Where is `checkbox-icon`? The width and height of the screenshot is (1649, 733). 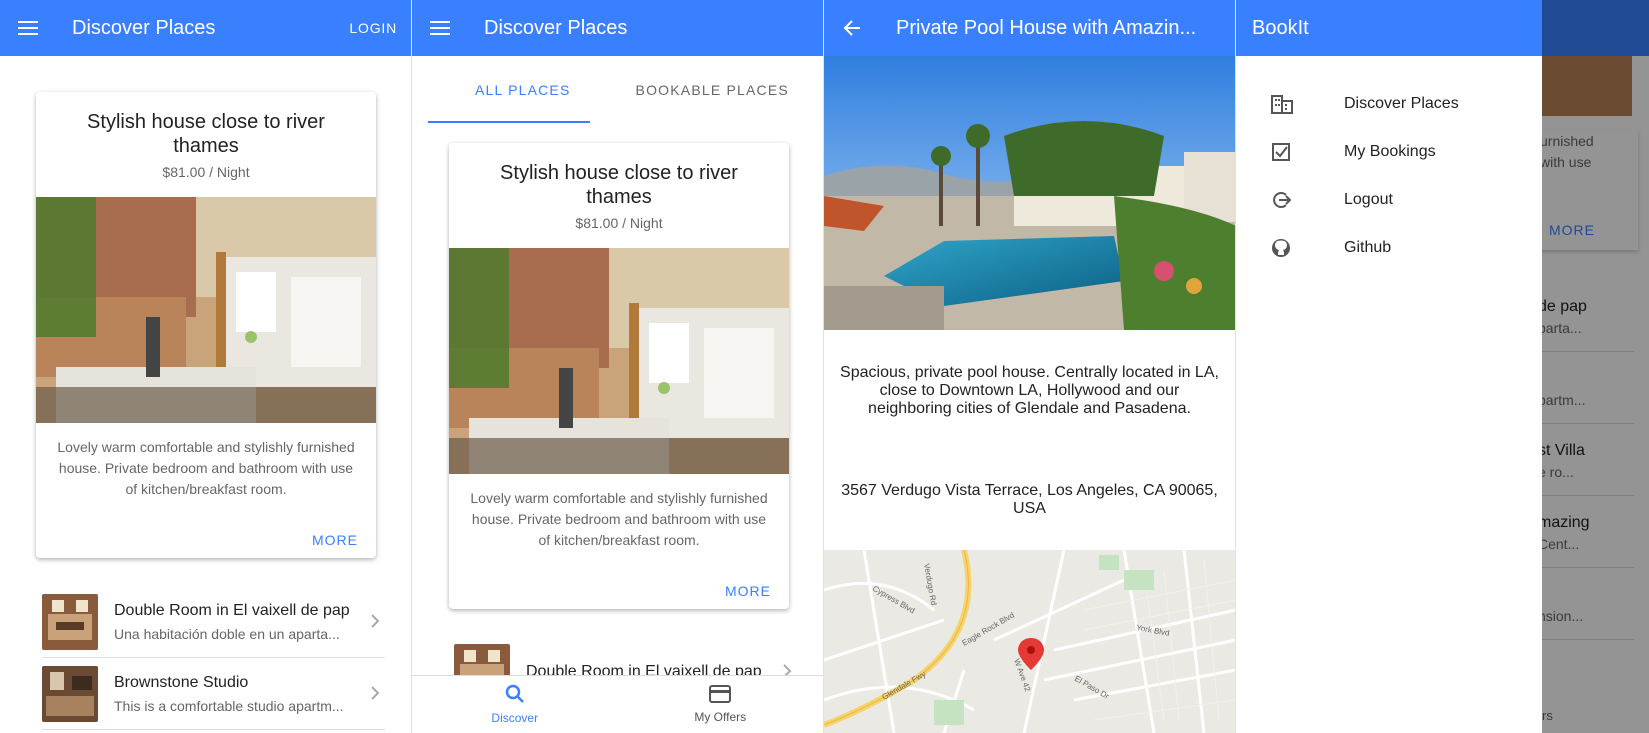
checkbox-icon is located at coordinates (1290, 152).